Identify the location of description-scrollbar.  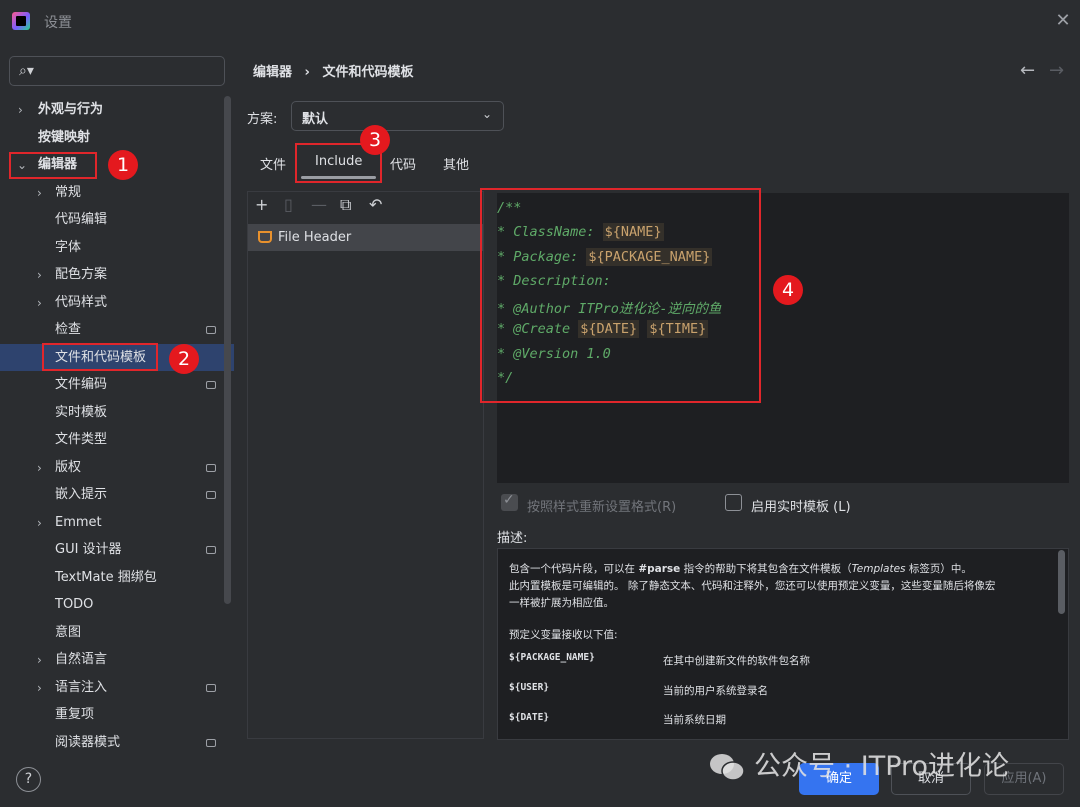
(1061, 582).